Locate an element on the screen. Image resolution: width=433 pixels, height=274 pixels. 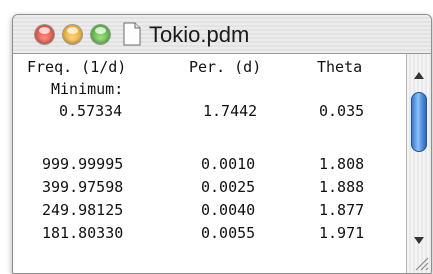
minimum-theta: 0.035 is located at coordinates (342, 111).